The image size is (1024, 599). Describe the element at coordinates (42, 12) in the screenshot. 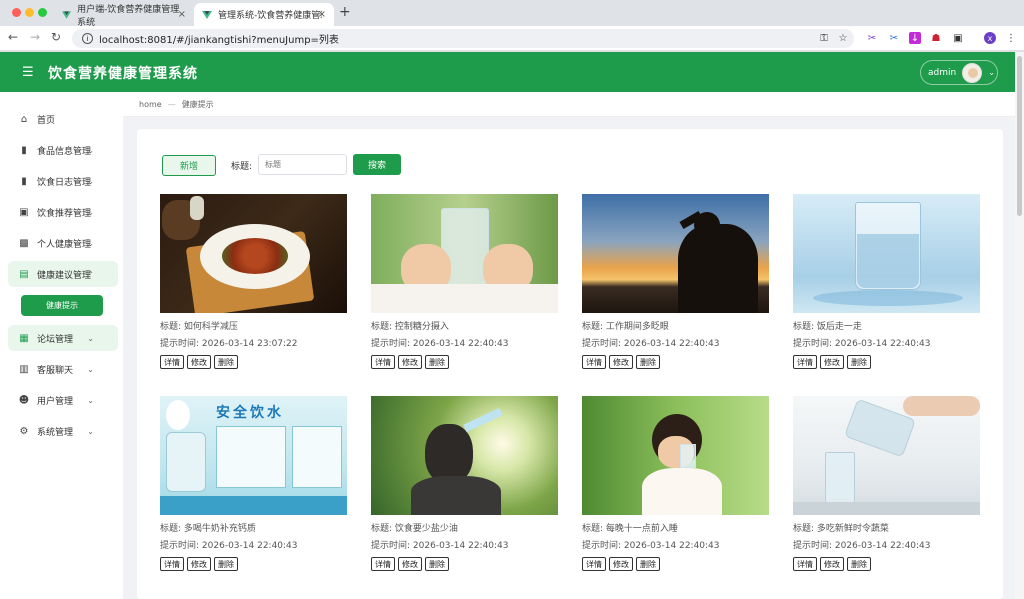

I see `maximize-window-icon` at that location.